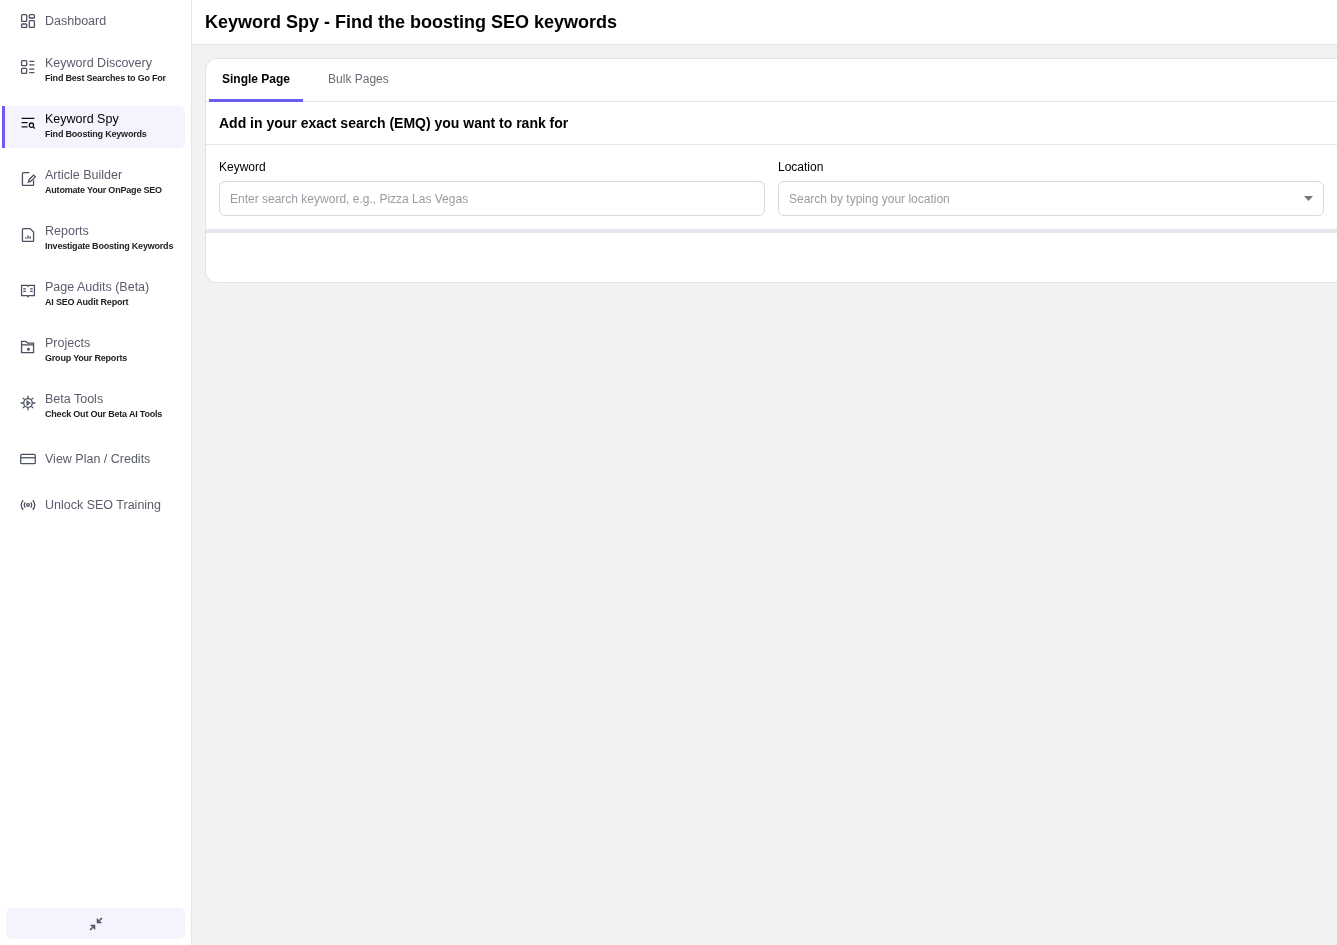 This screenshot has width=1337, height=945. What do you see at coordinates (801, 167) in the screenshot?
I see `field-label: Location` at bounding box center [801, 167].